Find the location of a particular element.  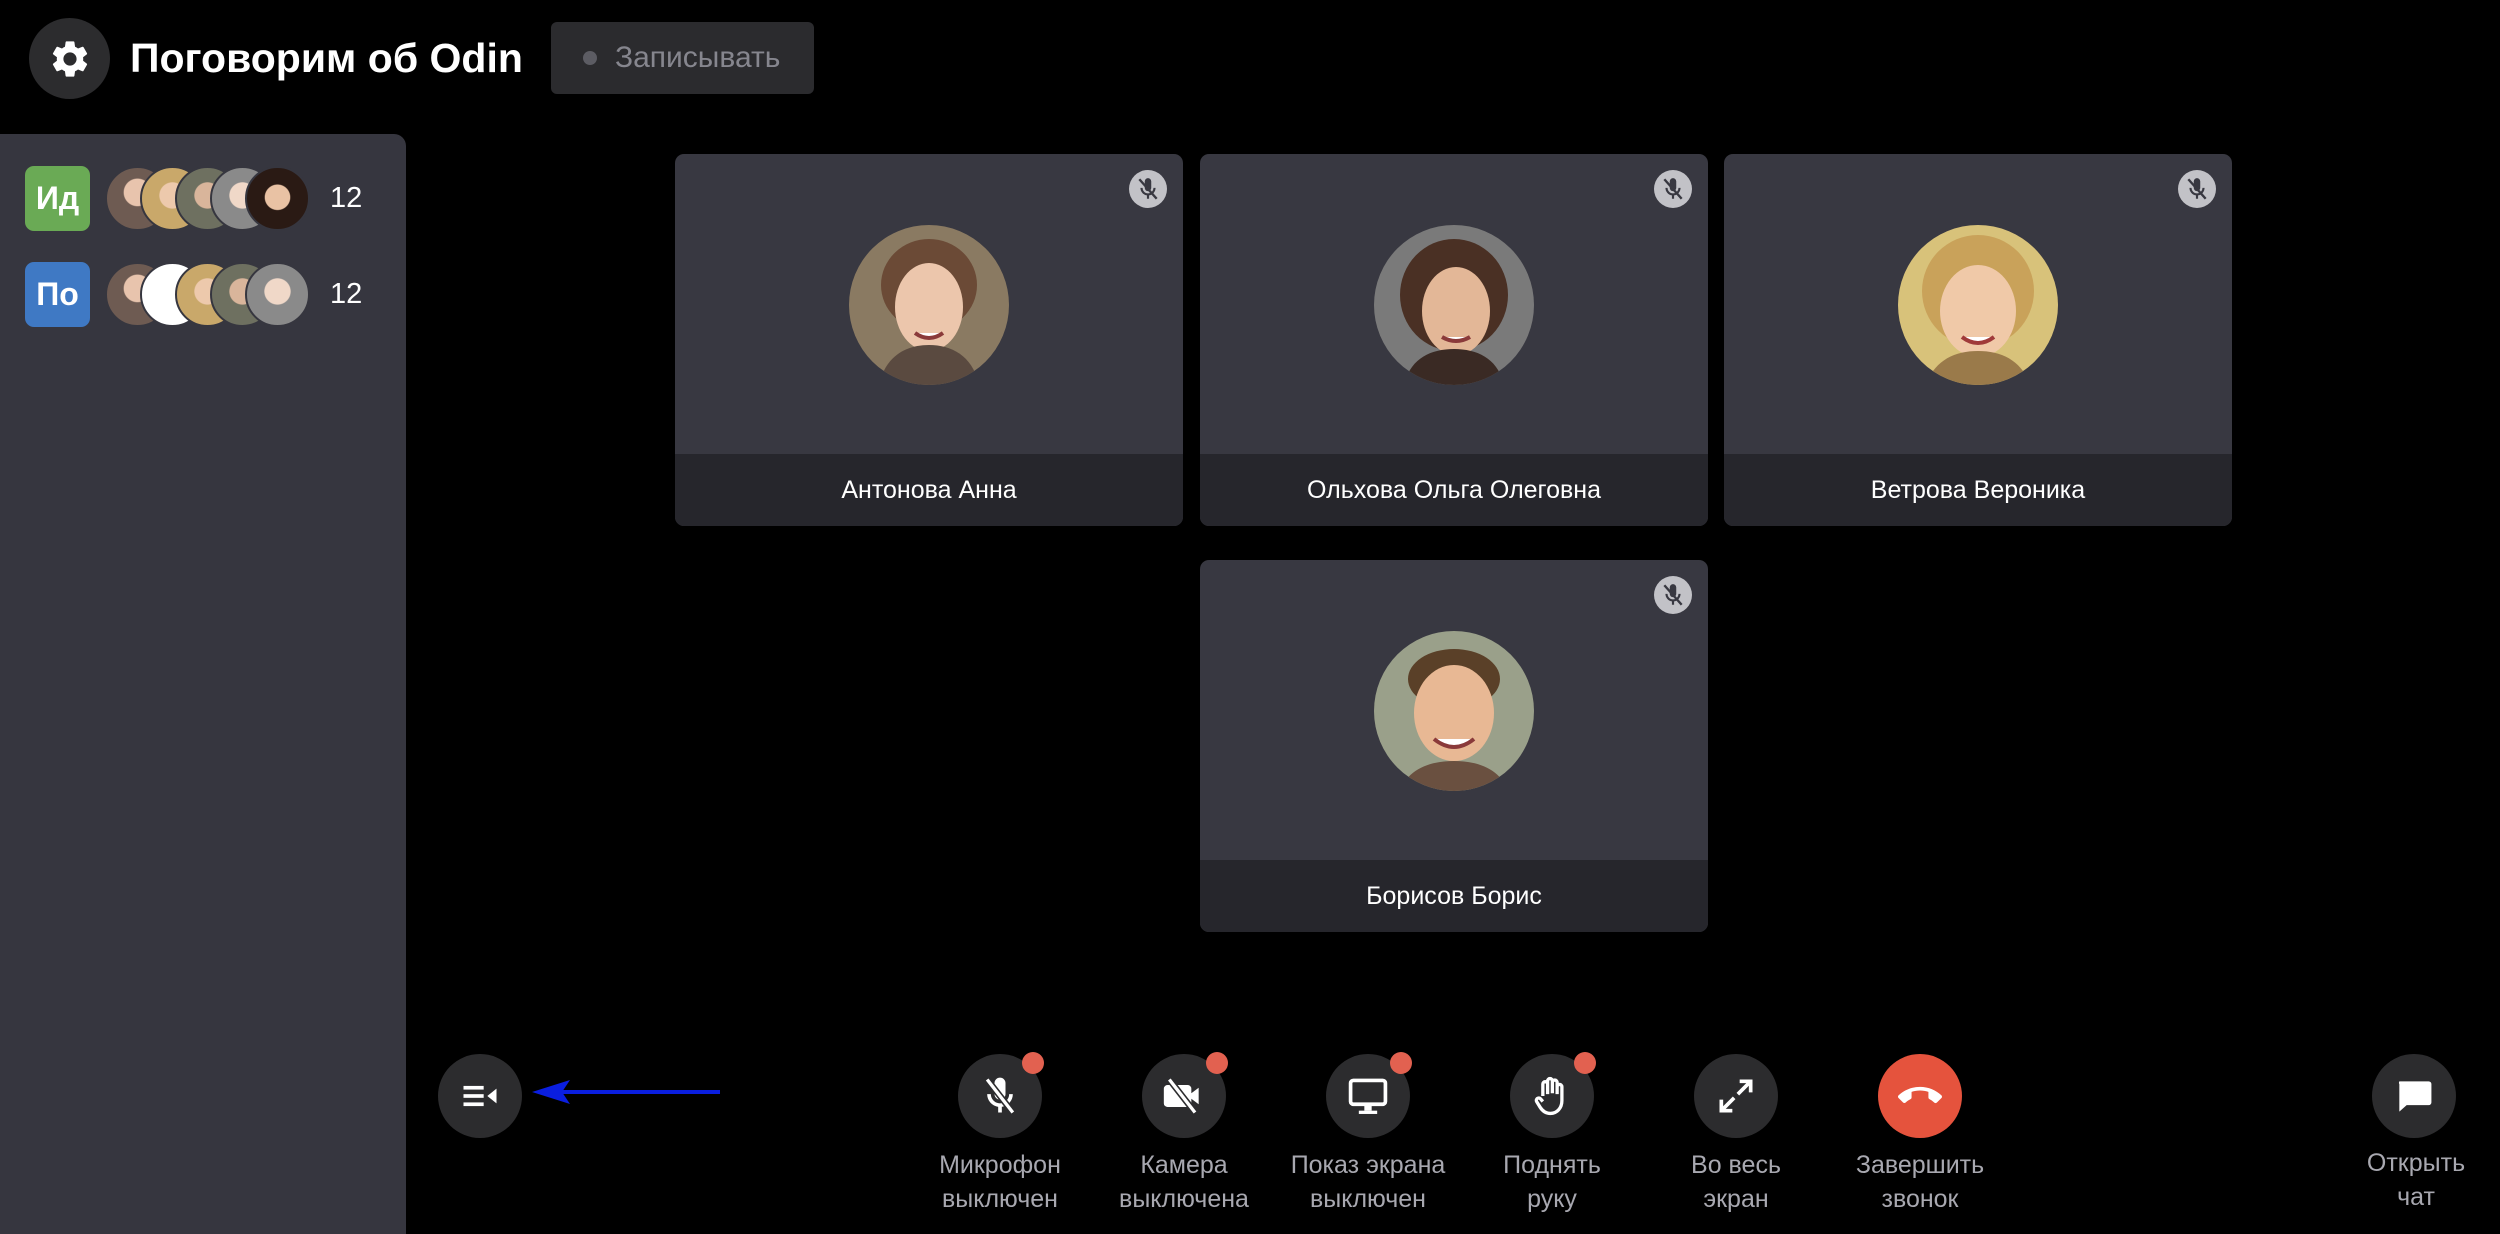

open-chat-button is located at coordinates (2414, 1096).